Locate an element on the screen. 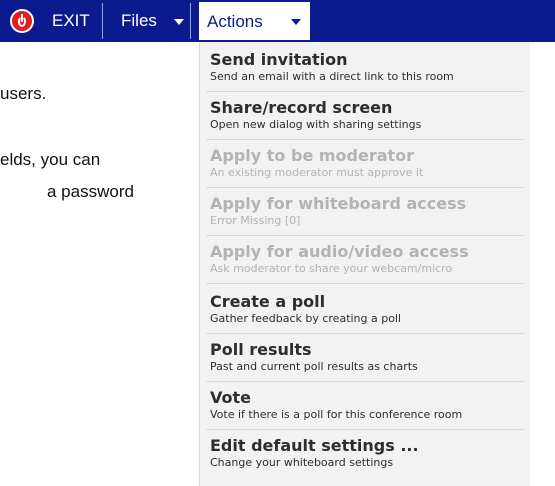 The image size is (555, 486). toolbar-divider is located at coordinates (190, 21).